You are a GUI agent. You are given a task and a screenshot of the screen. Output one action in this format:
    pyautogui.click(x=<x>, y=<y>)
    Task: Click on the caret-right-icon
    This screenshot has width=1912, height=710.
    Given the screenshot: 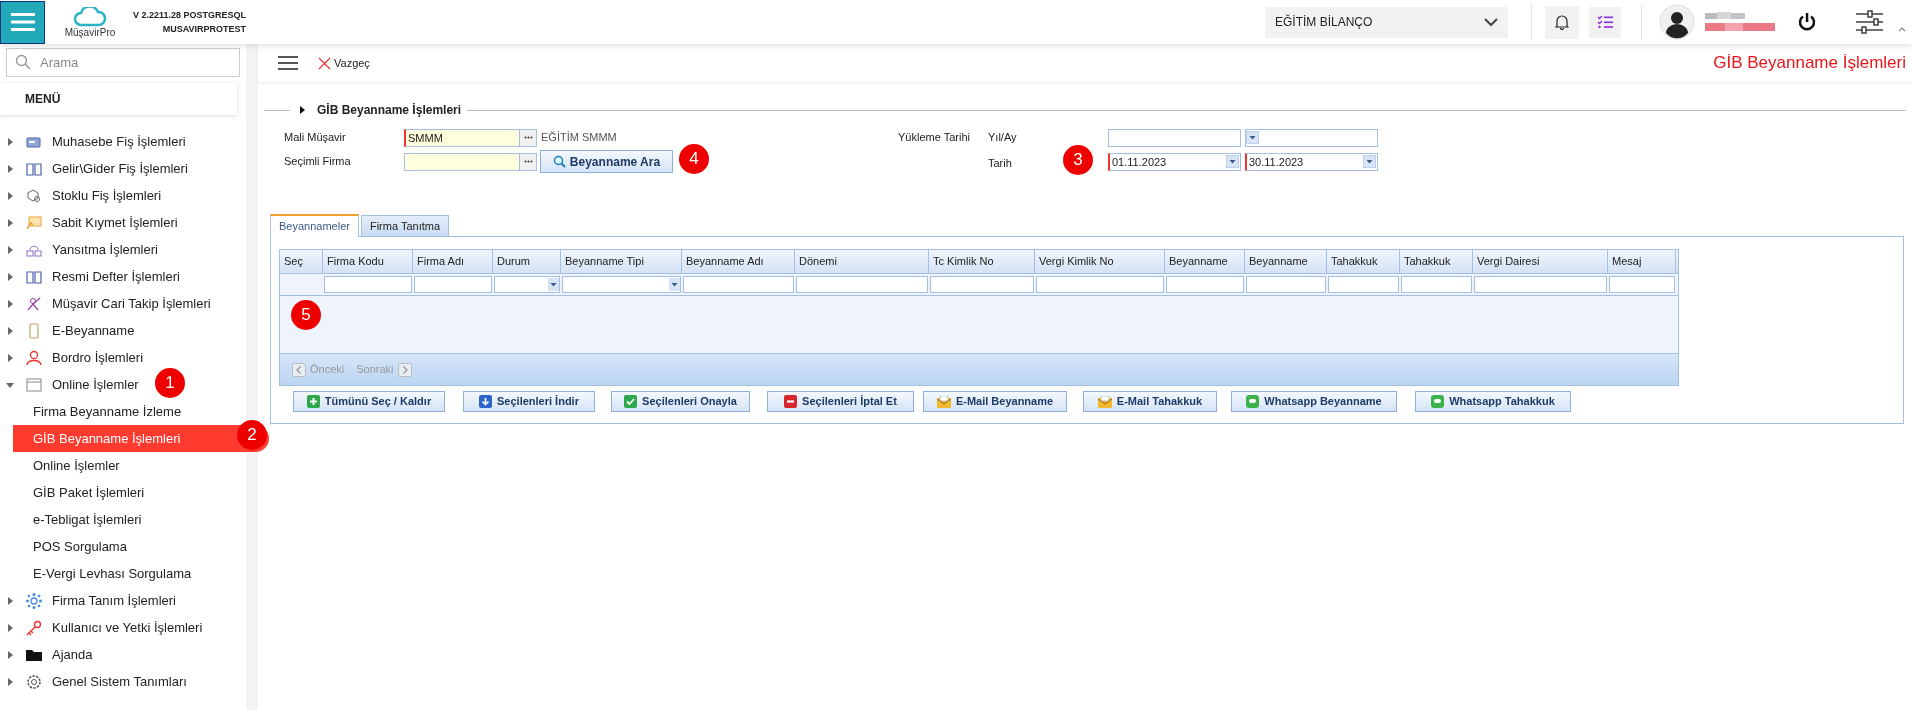 What is the action you would take?
    pyautogui.click(x=302, y=110)
    